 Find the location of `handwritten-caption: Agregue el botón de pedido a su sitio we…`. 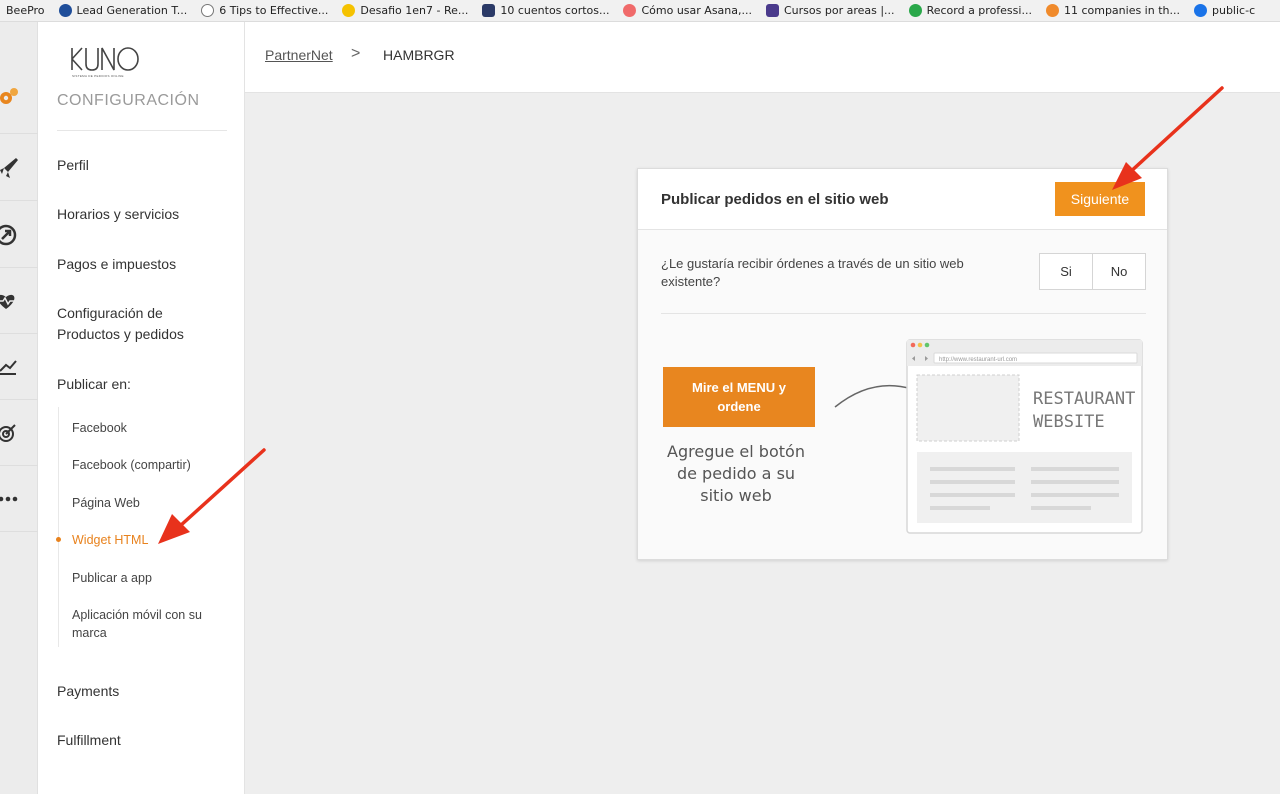

handwritten-caption: Agregue el botón de pedido a su sitio we… is located at coordinates (736, 474).